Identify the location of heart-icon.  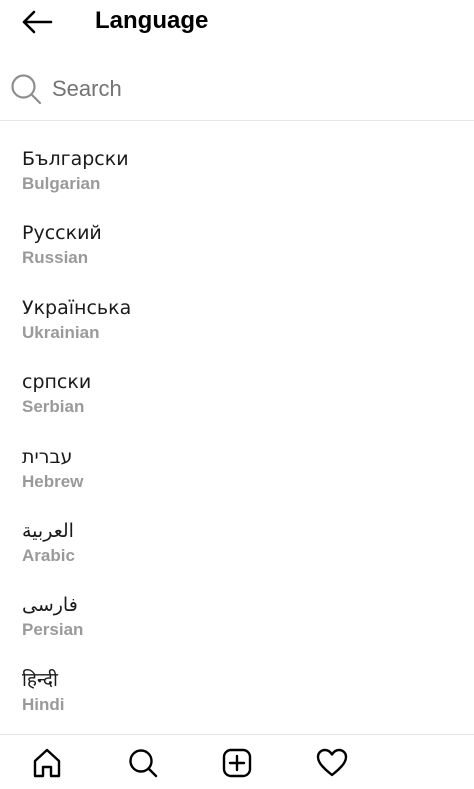
(332, 762).